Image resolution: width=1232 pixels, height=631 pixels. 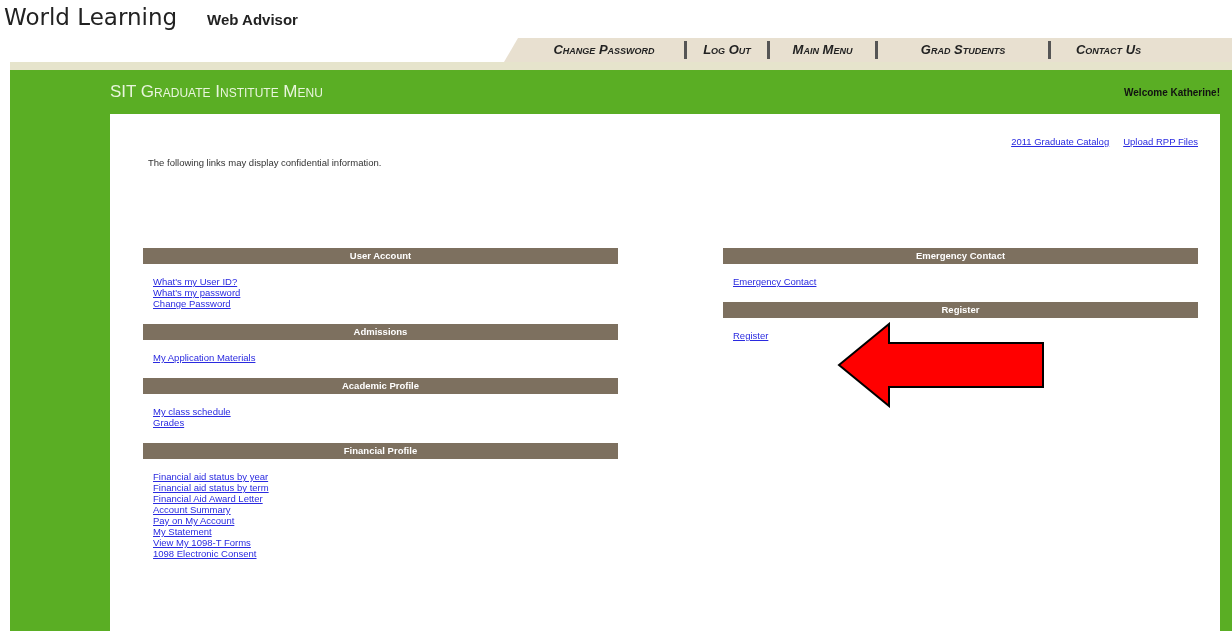 What do you see at coordinates (192, 509) in the screenshot?
I see `menu-link: Account Summary` at bounding box center [192, 509].